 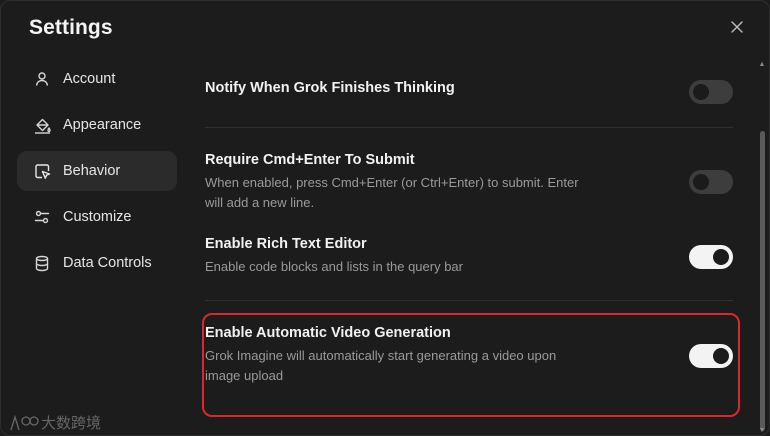 I want to click on close-button, so click(x=737, y=27).